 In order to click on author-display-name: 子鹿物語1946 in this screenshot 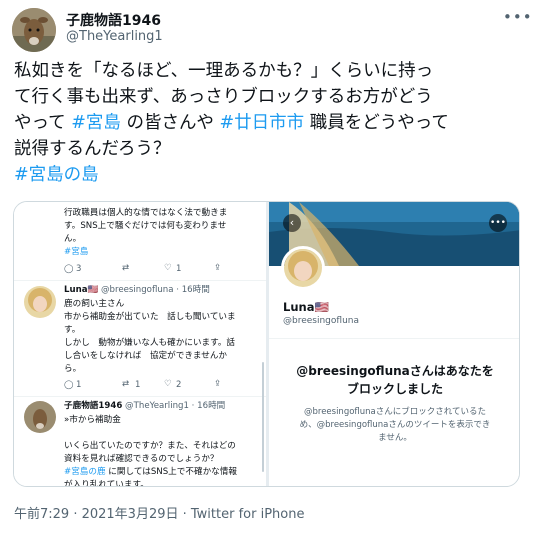, I will do `click(113, 20)`.